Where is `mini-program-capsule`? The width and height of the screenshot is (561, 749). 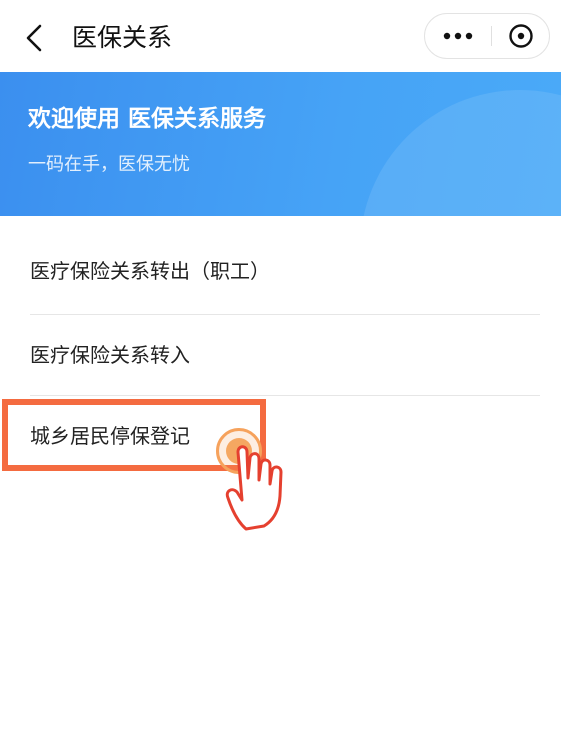
mini-program-capsule is located at coordinates (487, 36).